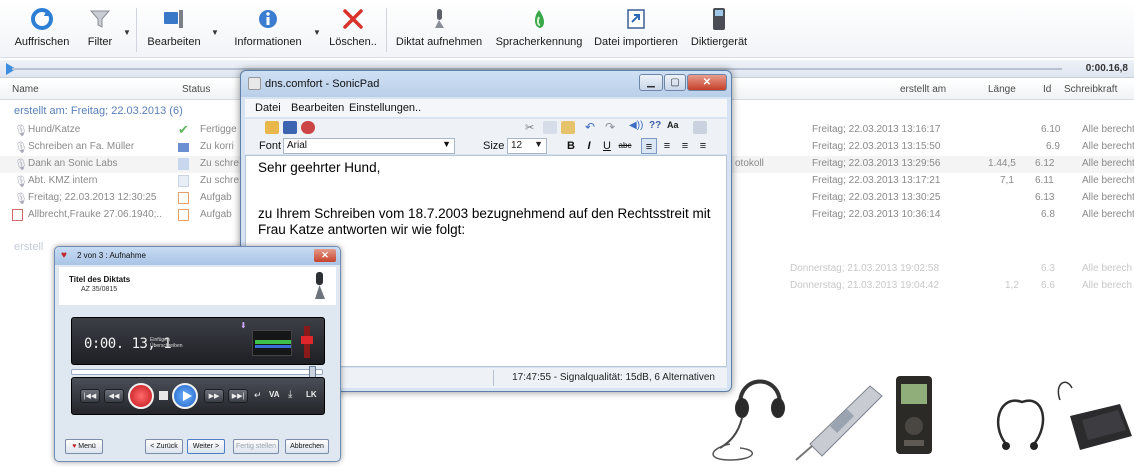  I want to click on row-id: 6.13, so click(1045, 197).